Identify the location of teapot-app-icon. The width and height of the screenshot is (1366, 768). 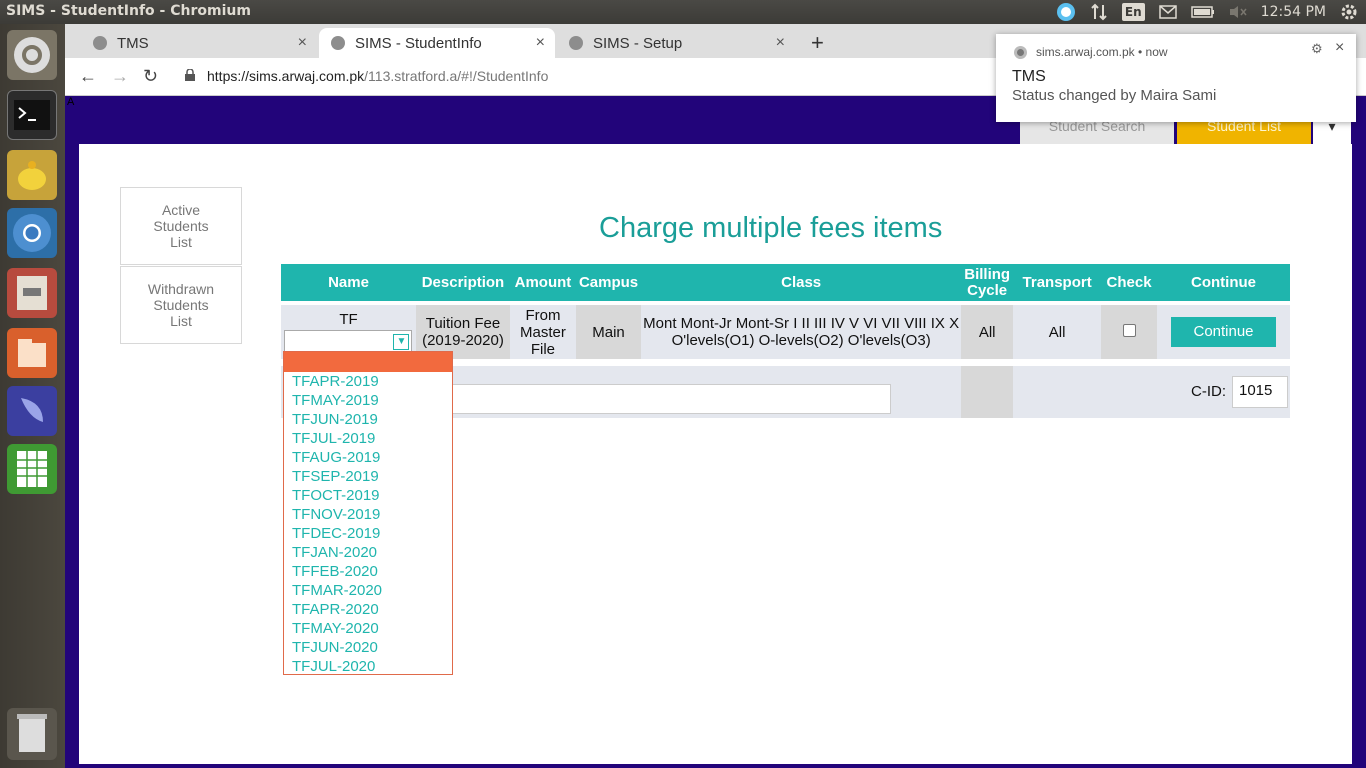
(32, 175).